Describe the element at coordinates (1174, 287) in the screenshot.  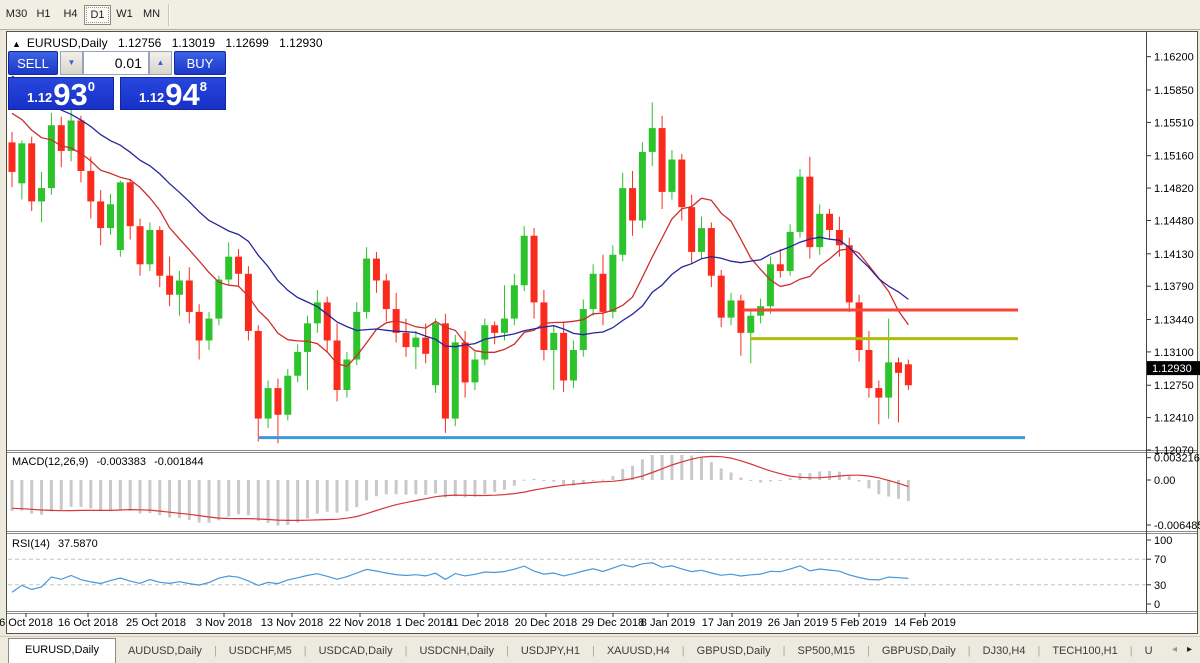
I see `price-axis-label: 1.13790` at that location.